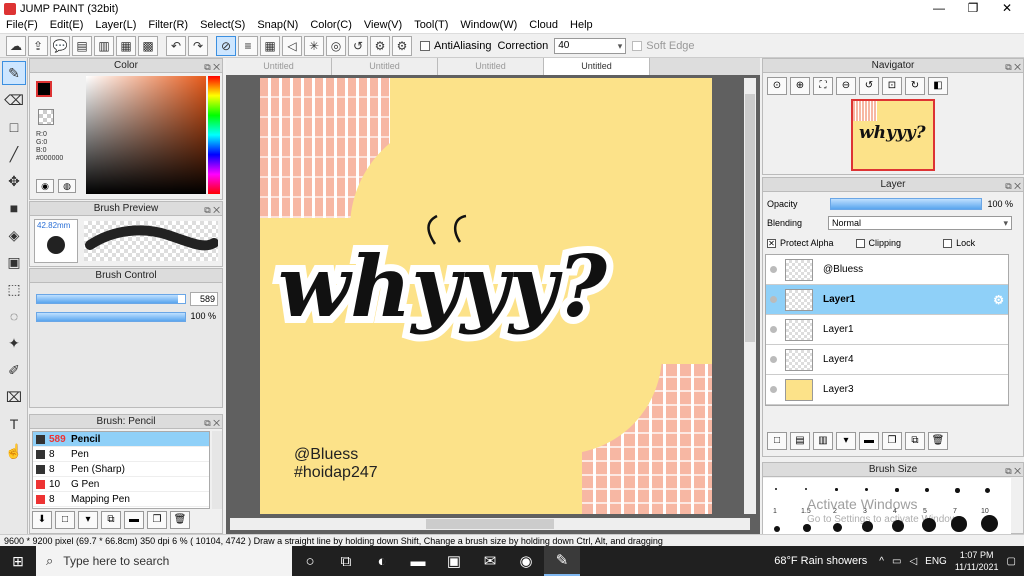 This screenshot has width=1024, height=576. Describe the element at coordinates (176, 45) in the screenshot. I see `undo-icon: ↶` at that location.